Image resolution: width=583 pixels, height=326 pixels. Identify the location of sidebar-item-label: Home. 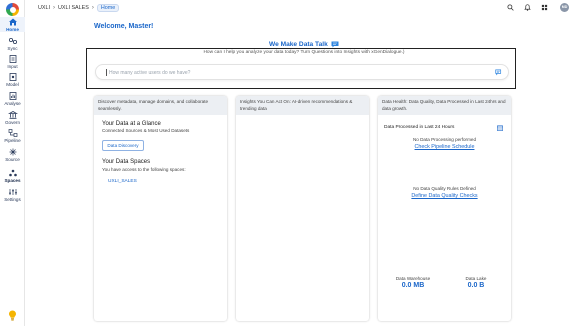
(12, 29).